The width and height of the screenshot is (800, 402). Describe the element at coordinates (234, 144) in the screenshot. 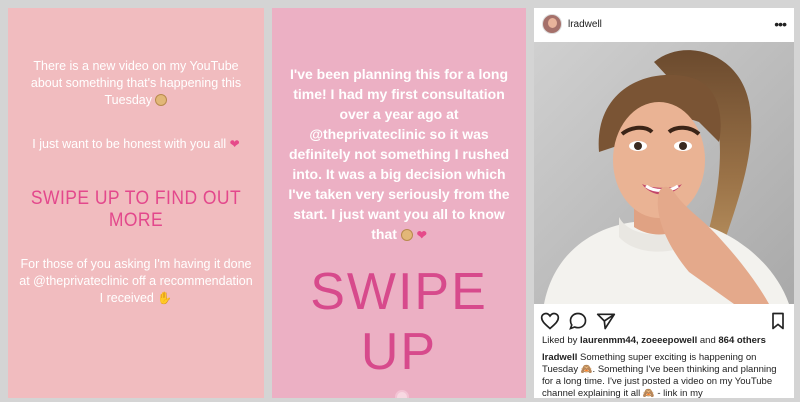

I see `heart-arrow-emoji-icon: ❤` at that location.